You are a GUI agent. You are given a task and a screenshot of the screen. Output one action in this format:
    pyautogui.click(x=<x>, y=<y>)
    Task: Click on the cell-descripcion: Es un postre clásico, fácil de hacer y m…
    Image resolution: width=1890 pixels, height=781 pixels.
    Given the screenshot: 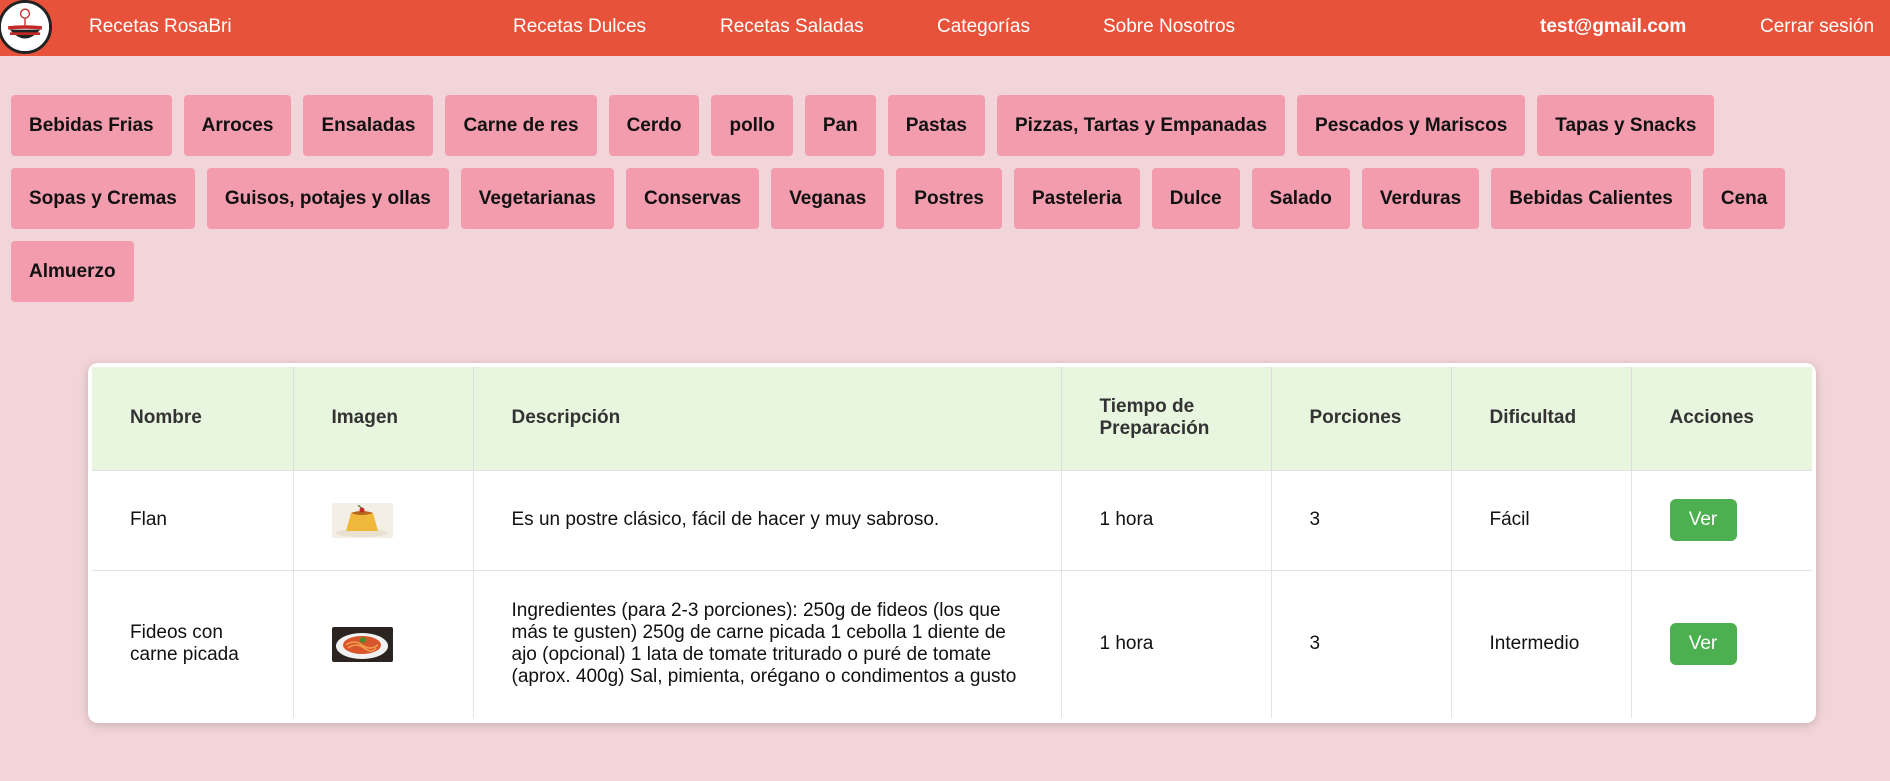 What is the action you would take?
    pyautogui.click(x=767, y=519)
    